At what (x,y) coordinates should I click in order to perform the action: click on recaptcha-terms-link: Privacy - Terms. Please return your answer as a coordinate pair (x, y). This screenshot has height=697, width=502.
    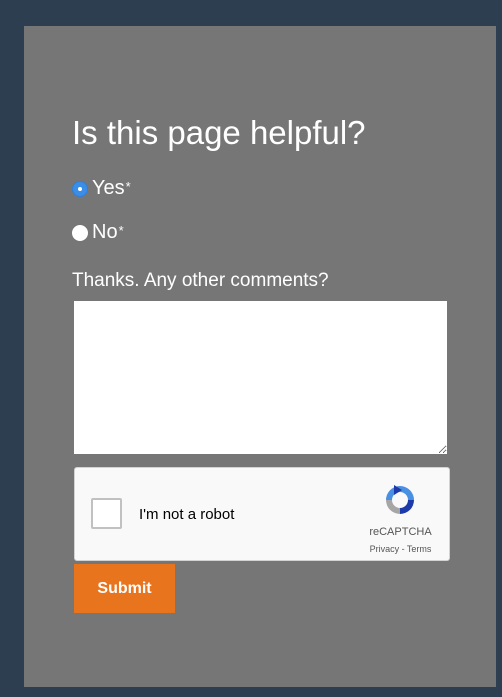
    Looking at the image, I should click on (400, 549).